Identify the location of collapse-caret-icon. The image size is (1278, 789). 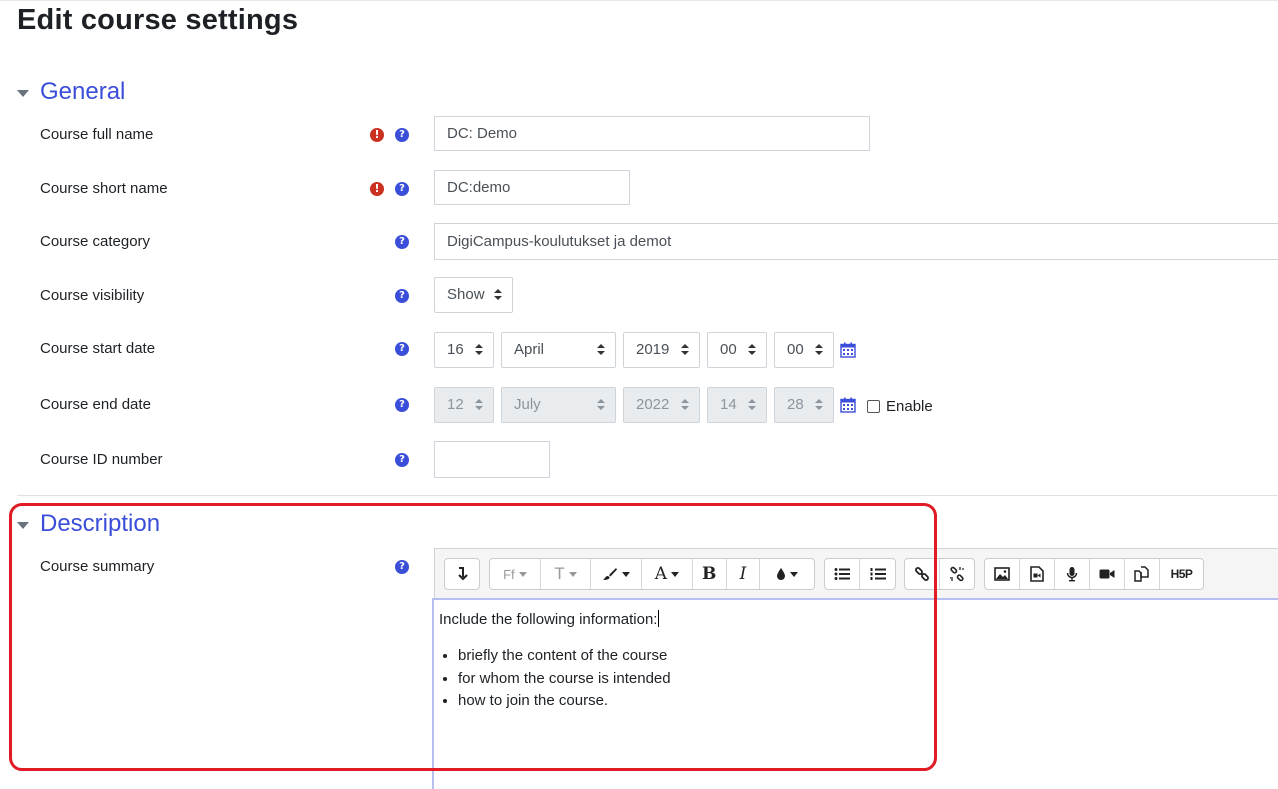
(23, 93).